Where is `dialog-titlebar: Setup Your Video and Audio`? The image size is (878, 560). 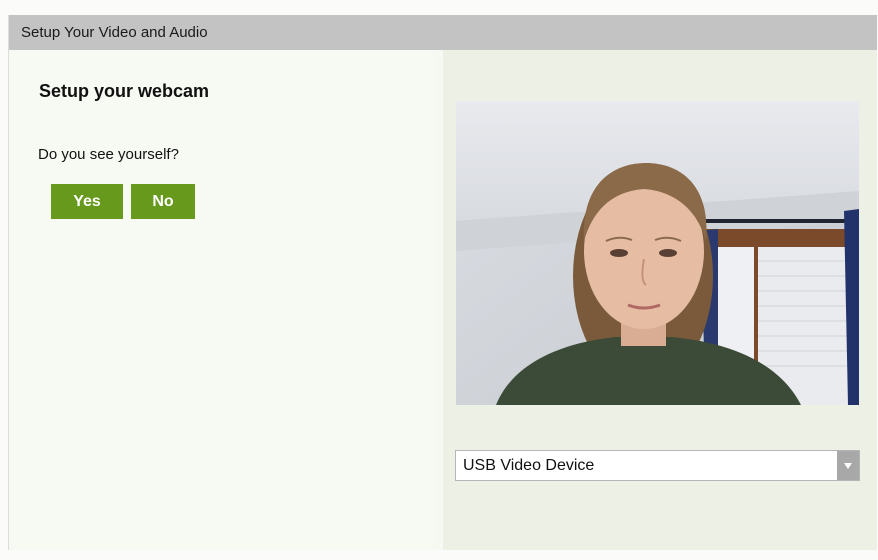 dialog-titlebar: Setup Your Video and Audio is located at coordinates (443, 32).